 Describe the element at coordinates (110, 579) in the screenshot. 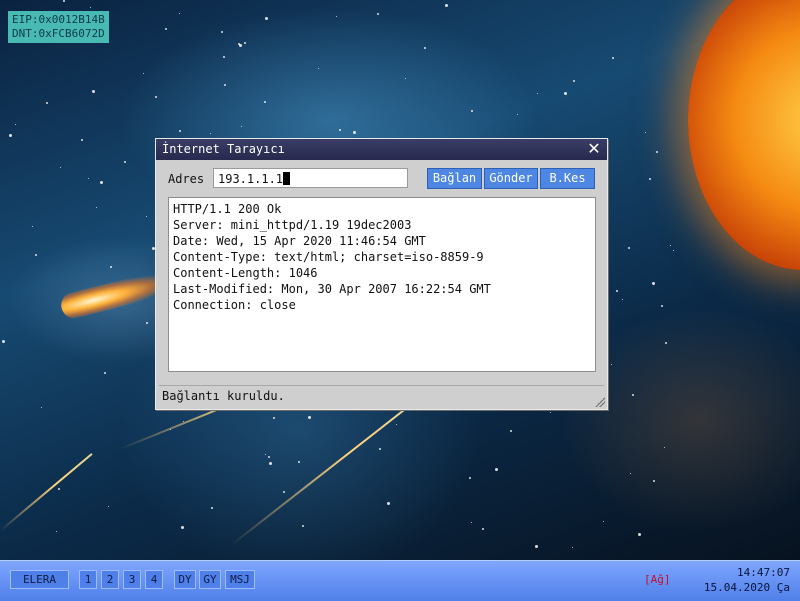

I see `workspace-2-button: 2` at that location.